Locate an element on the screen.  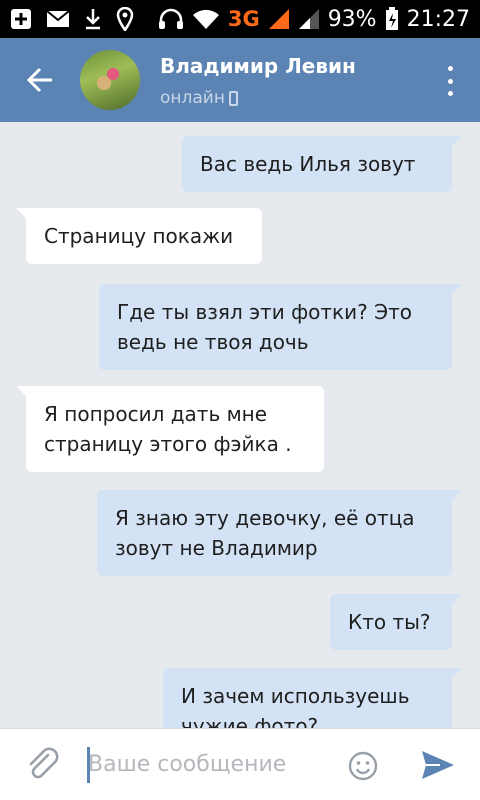
mobile-icon is located at coordinates (233, 98).